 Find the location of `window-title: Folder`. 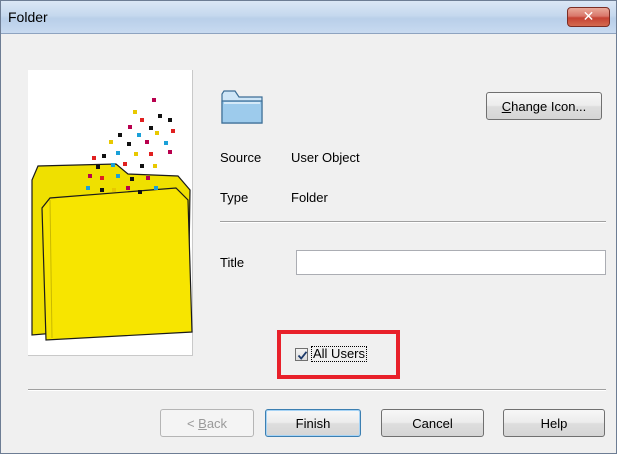

window-title: Folder is located at coordinates (28, 17).